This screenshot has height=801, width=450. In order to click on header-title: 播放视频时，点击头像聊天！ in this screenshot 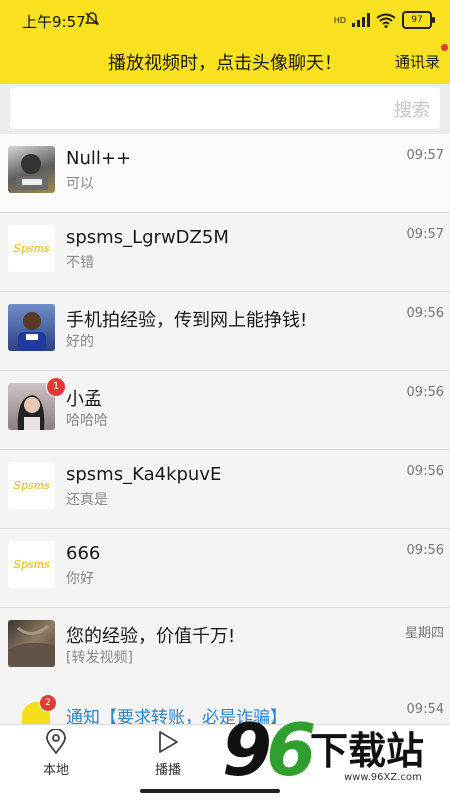, I will do `click(225, 63)`.